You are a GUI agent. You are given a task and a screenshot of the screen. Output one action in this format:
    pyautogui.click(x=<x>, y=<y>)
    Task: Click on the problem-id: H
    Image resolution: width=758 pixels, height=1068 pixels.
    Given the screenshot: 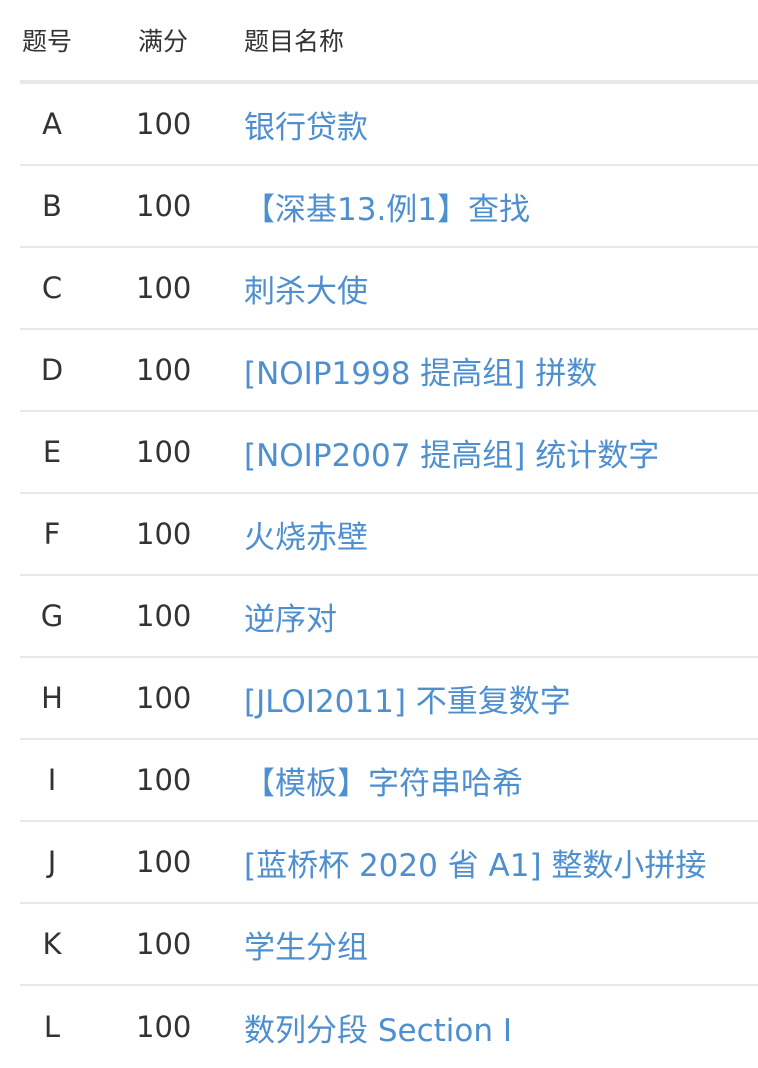 What is the action you would take?
    pyautogui.click(x=52, y=698)
    